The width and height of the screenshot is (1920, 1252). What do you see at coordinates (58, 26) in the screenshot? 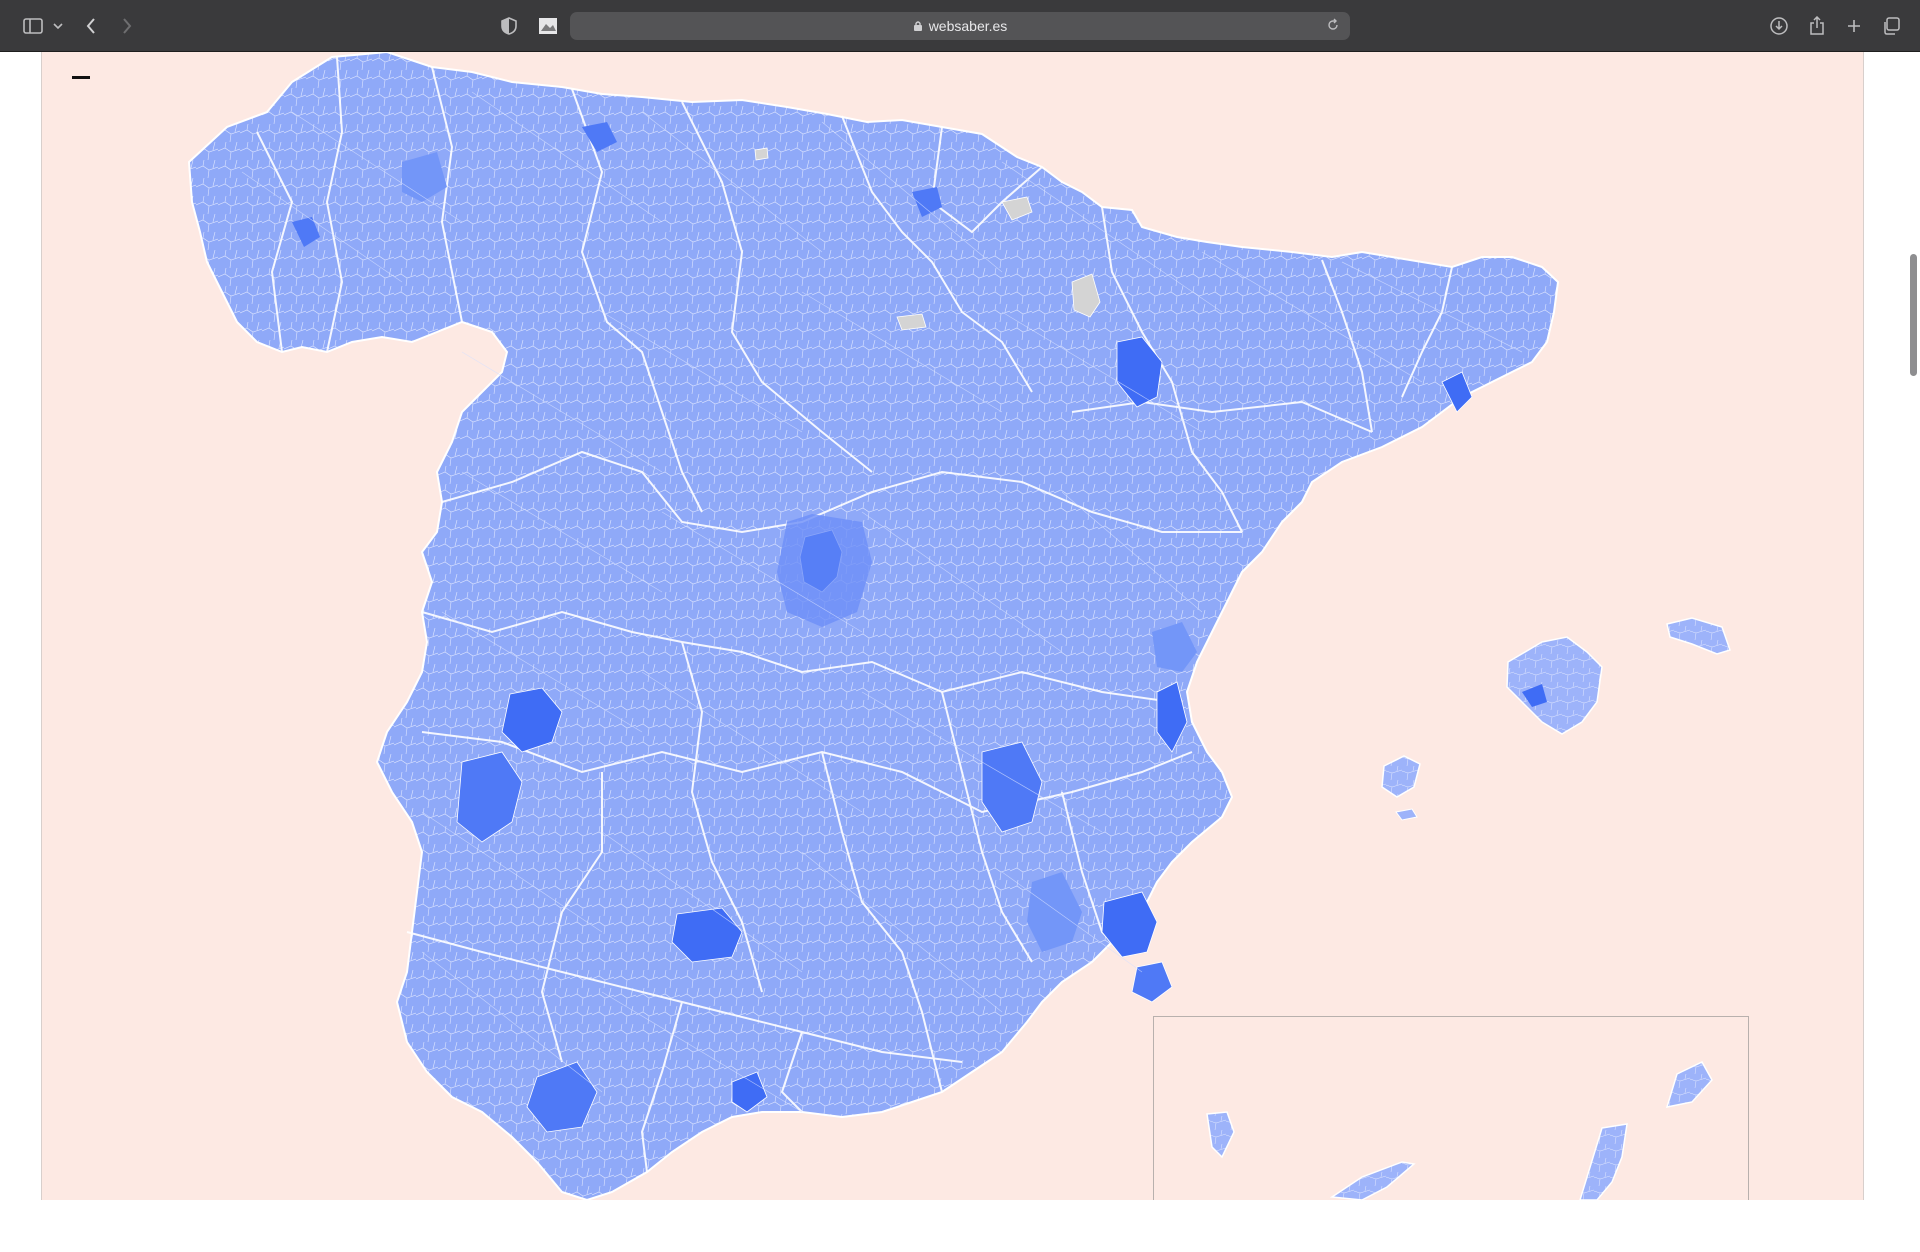
I see `chevron-down-icon` at bounding box center [58, 26].